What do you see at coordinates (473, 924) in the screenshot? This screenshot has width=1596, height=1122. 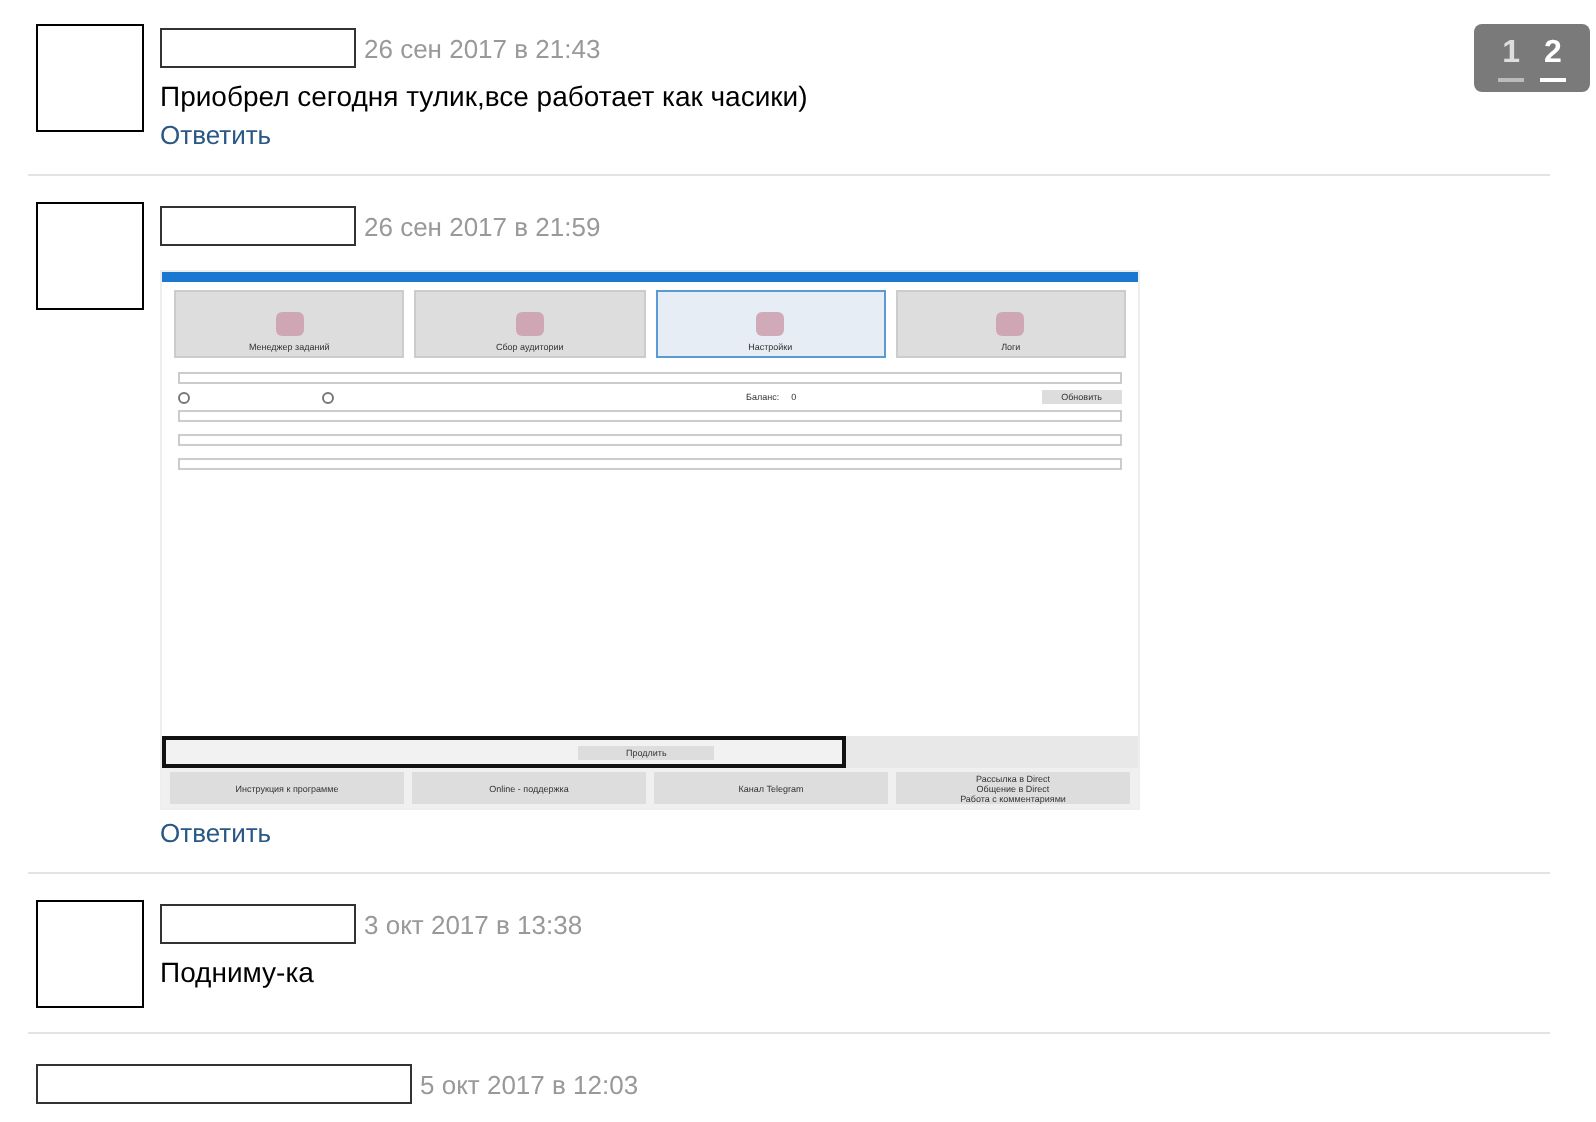 I see `comment-date: 3 окт 2017 в 13:38` at bounding box center [473, 924].